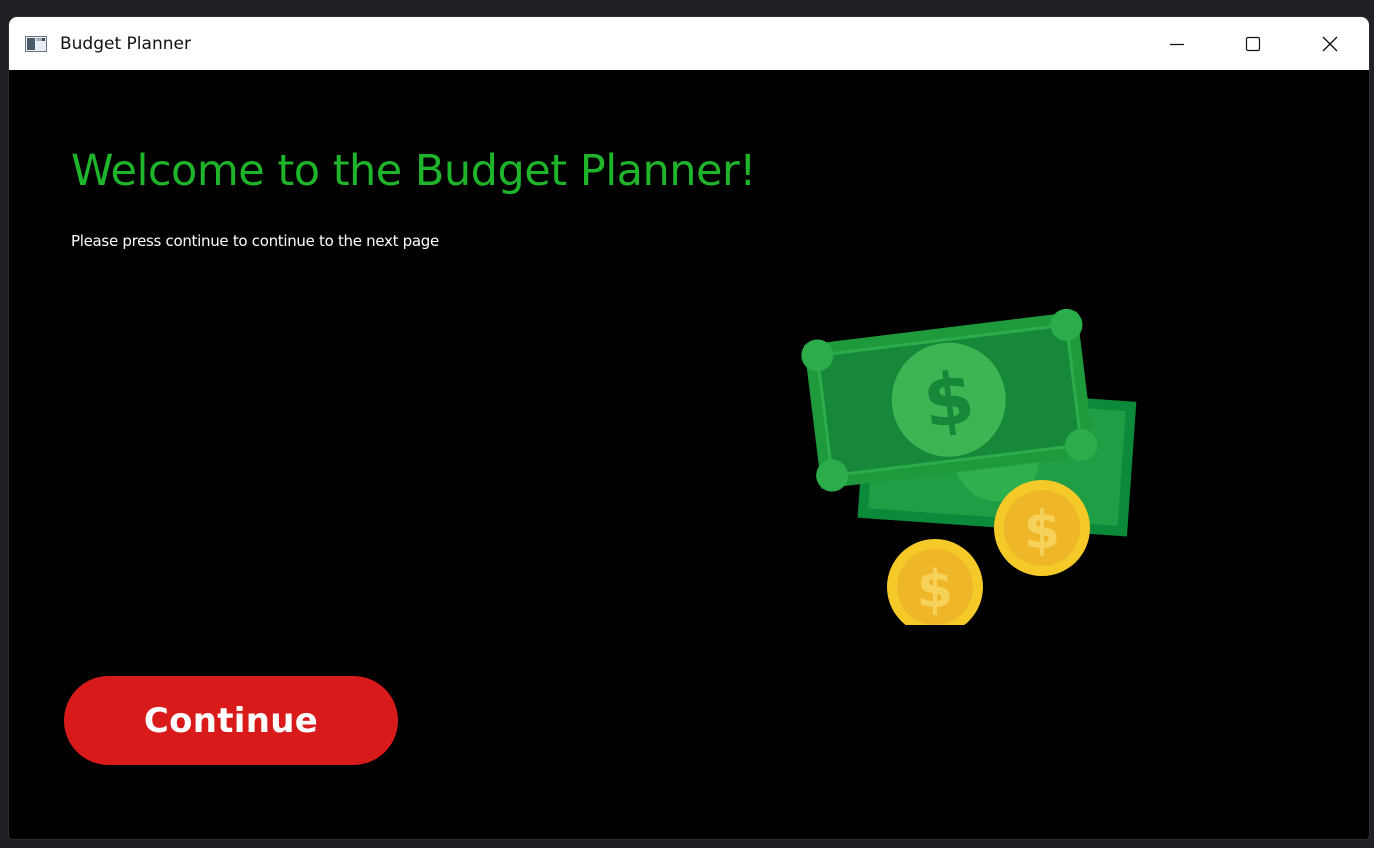  I want to click on minimize-button, so click(1177, 43).